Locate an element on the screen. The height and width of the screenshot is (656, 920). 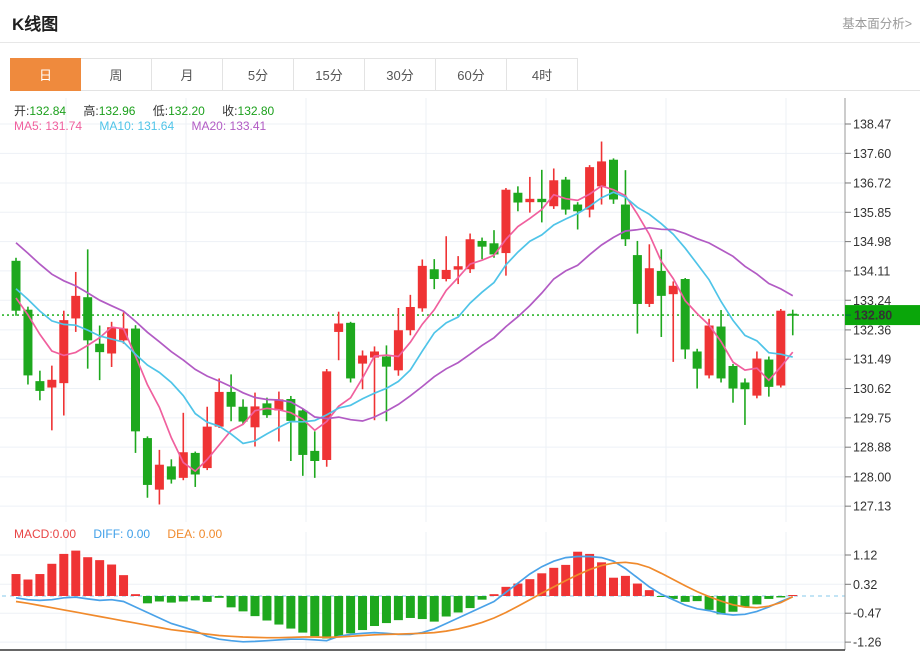
tab-5min: 5分 is located at coordinates (258, 74).